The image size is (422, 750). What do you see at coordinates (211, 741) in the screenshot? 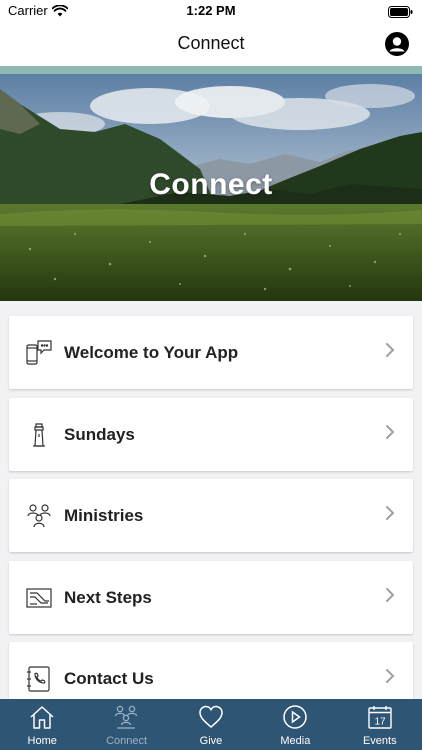
I see `tab-give-label: Give` at bounding box center [211, 741].